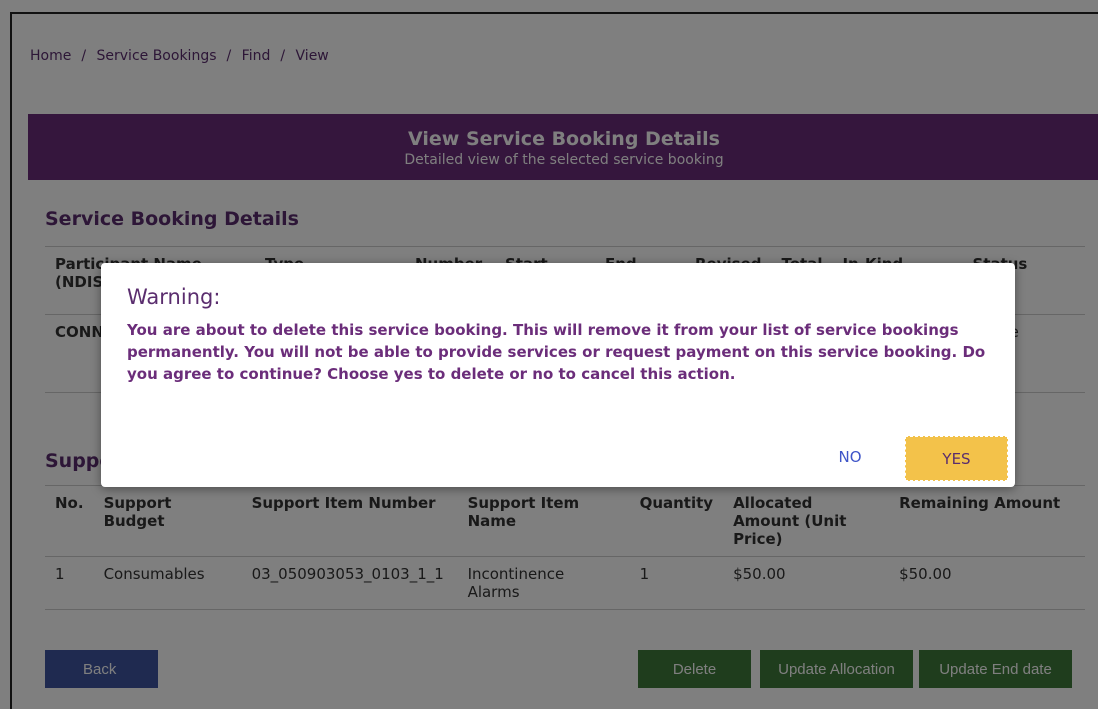 This screenshot has width=1098, height=709. What do you see at coordinates (850, 457) in the screenshot?
I see `no-button: NO` at bounding box center [850, 457].